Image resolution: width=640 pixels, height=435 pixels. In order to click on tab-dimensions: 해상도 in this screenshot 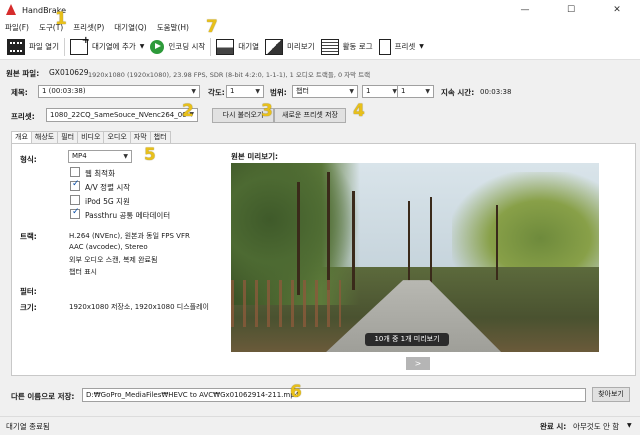, I will do `click(44, 137)`.